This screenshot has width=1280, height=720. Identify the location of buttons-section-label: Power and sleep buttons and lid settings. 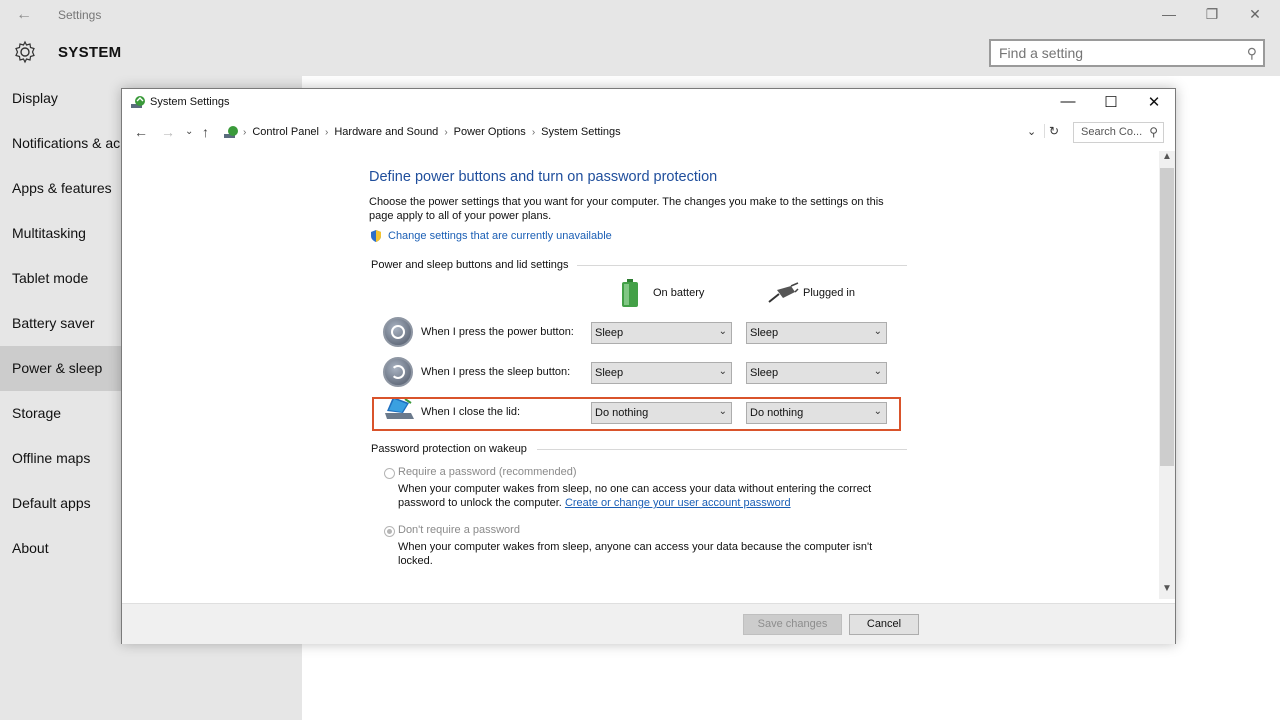
(470, 265).